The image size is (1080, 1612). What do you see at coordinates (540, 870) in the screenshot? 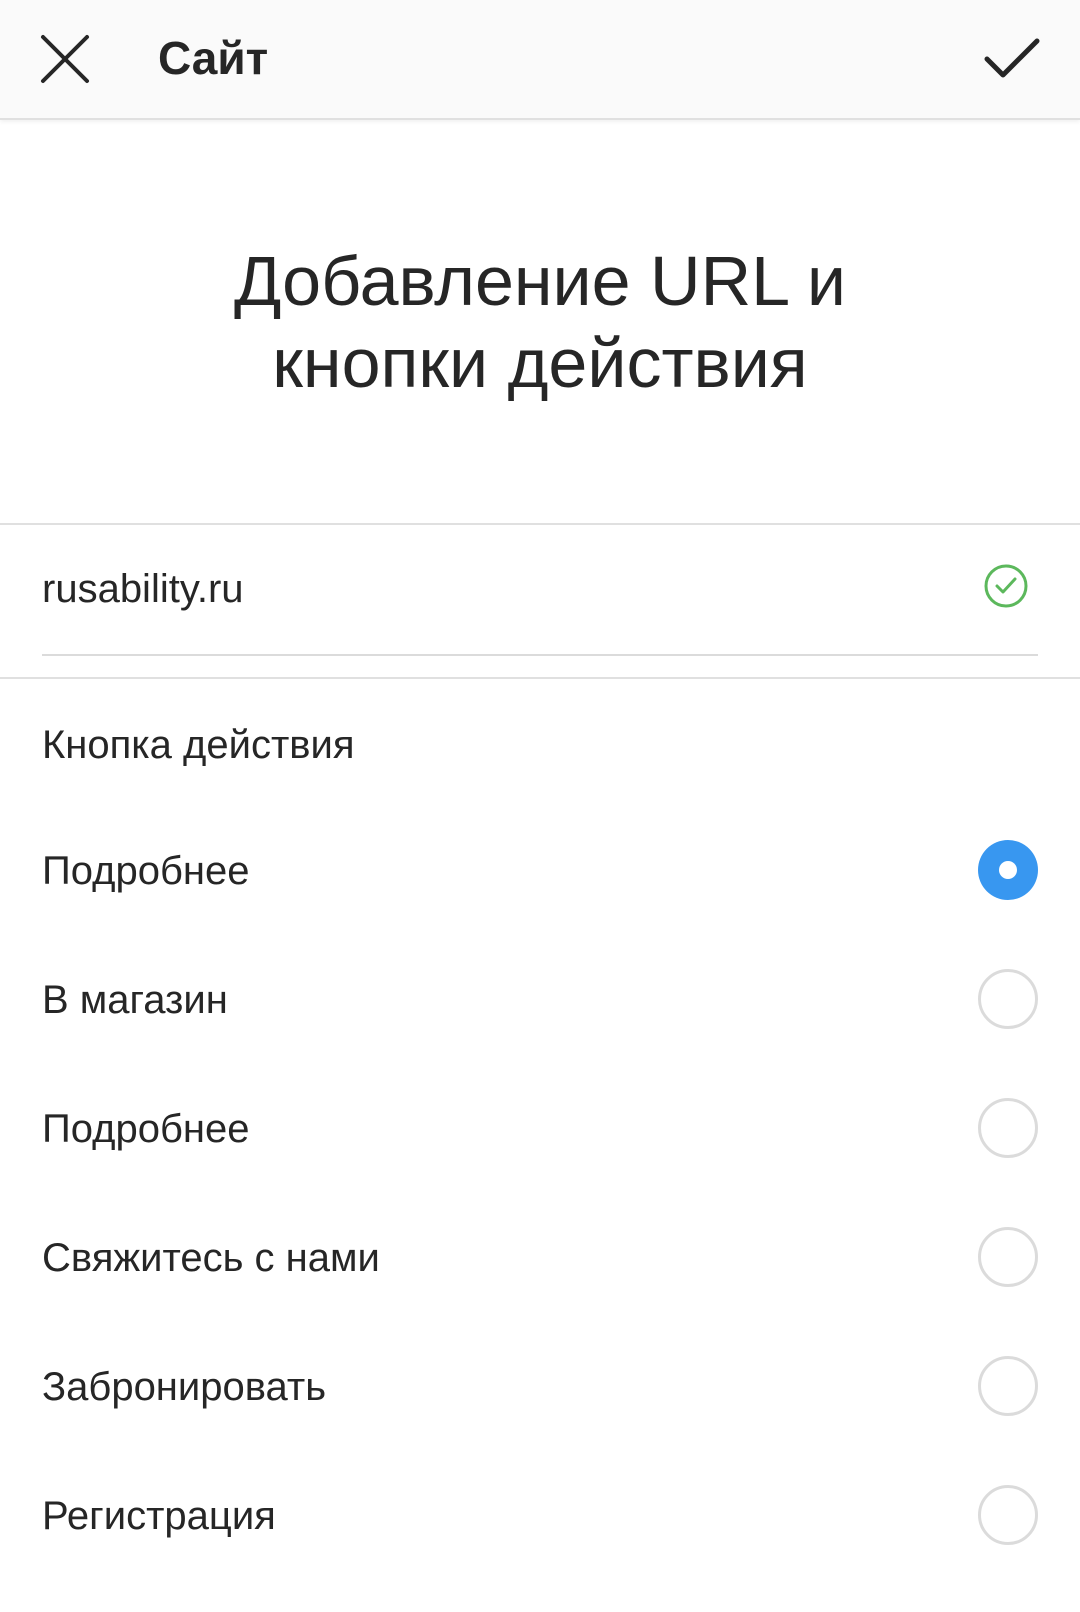
I see `option-podrobnee: Подробнее` at bounding box center [540, 870].